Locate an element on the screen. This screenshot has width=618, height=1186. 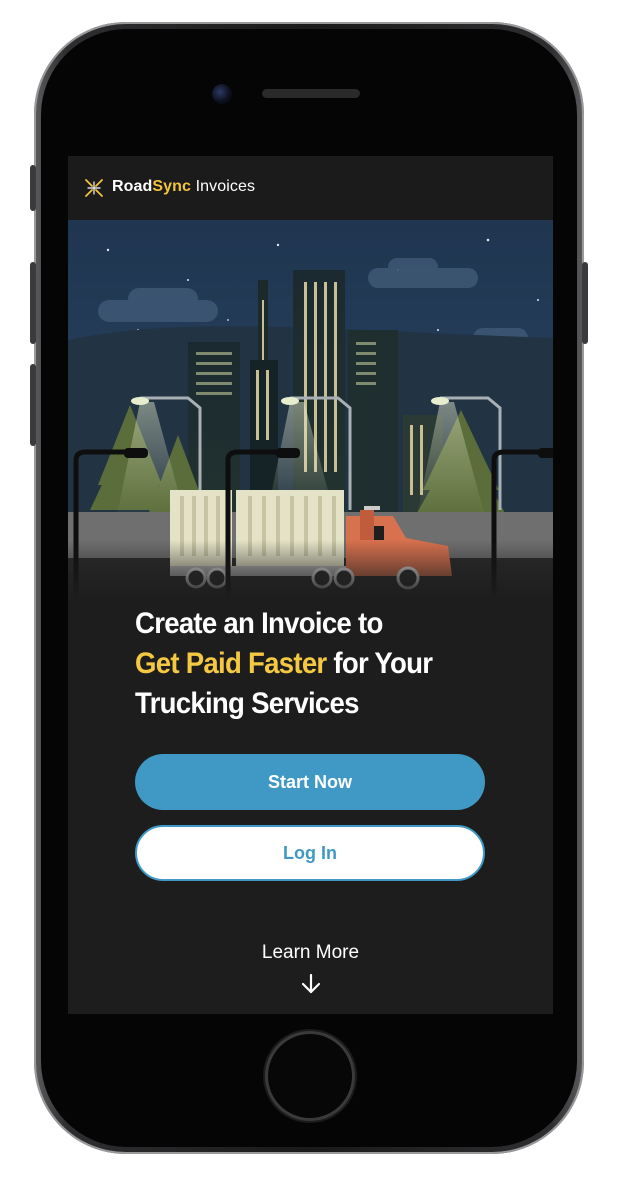
app-brand: RoadSync Invoices is located at coordinates (183, 187).